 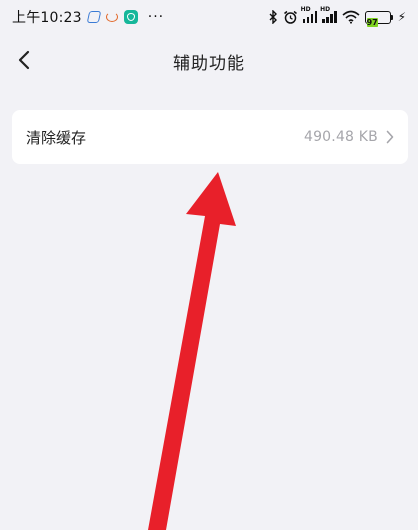 What do you see at coordinates (390, 137) in the screenshot?
I see `chevron-right-icon` at bounding box center [390, 137].